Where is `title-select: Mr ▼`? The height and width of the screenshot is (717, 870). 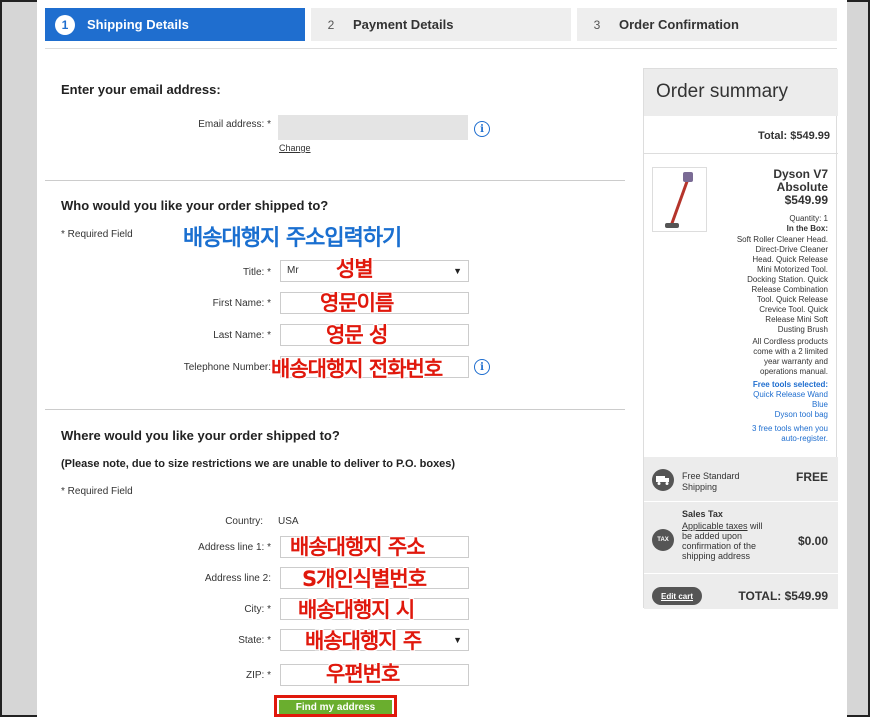 title-select: Mr ▼ is located at coordinates (374, 271).